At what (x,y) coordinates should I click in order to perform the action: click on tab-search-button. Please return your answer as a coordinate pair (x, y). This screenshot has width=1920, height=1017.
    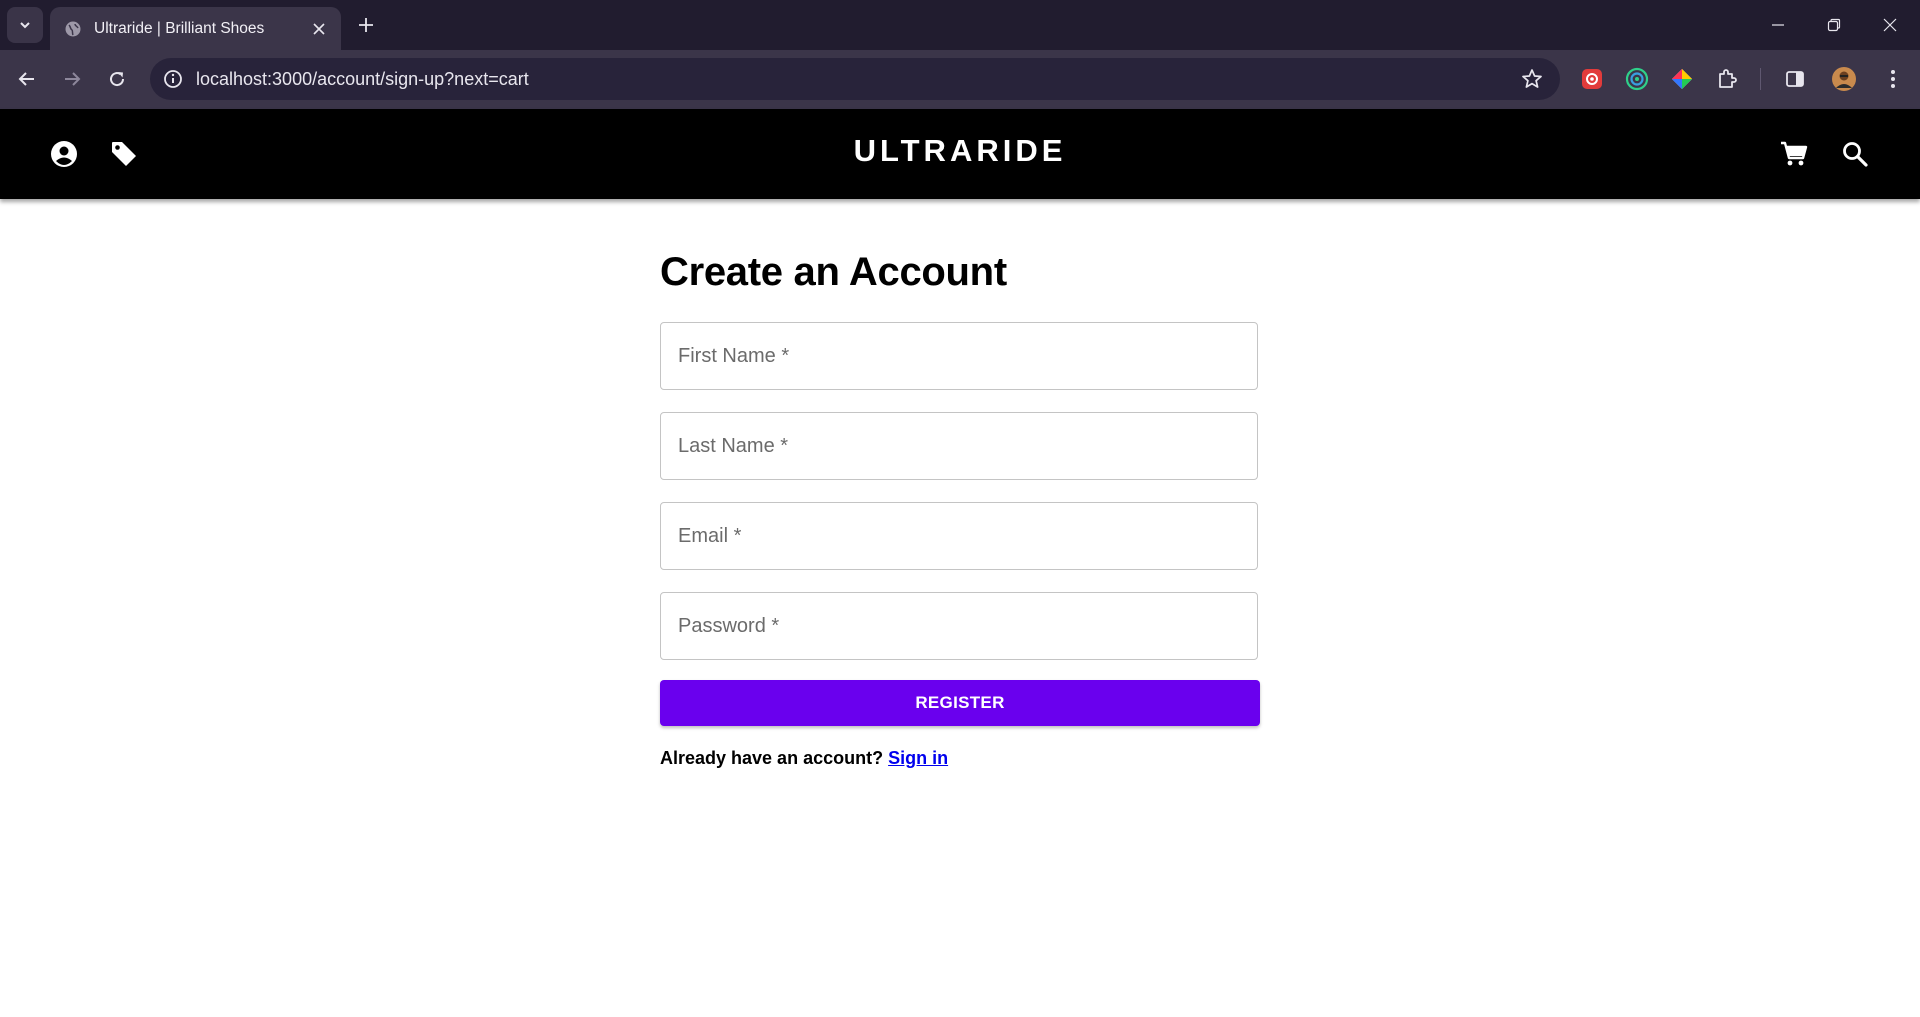
    Looking at the image, I should click on (25, 25).